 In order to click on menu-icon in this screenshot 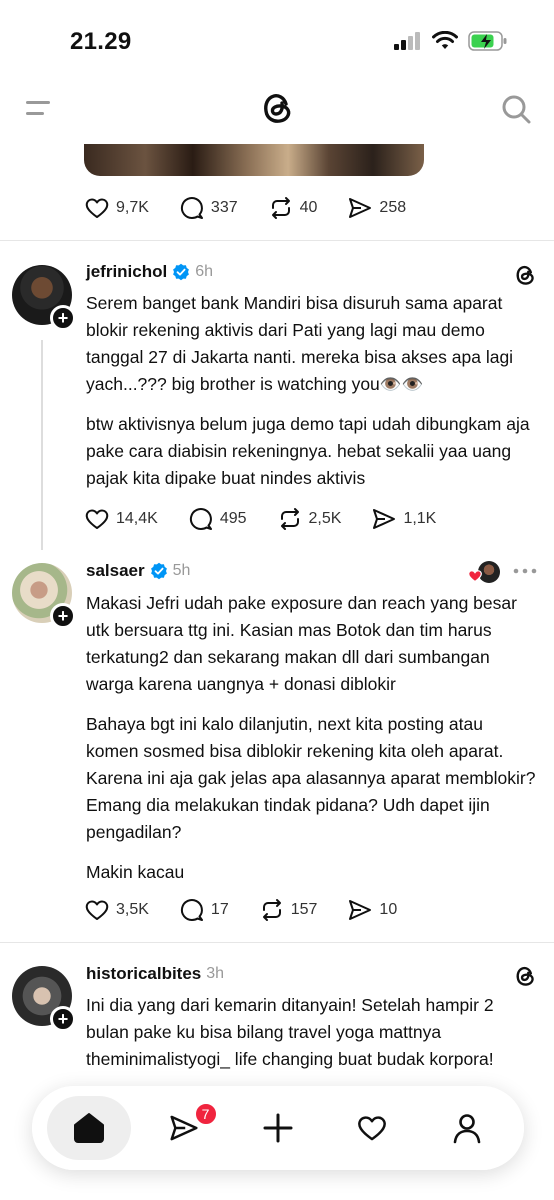, I will do `click(38, 108)`.